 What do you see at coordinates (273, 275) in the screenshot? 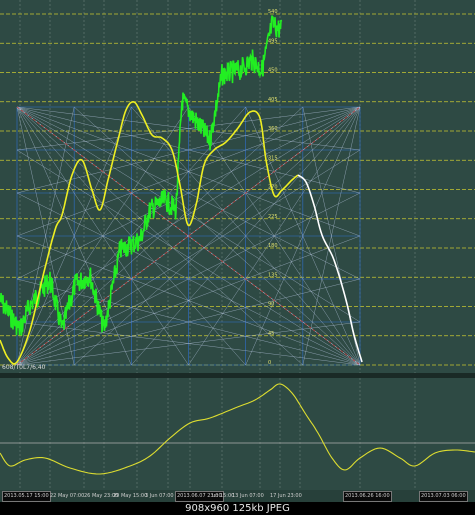
I see `level-label: 135` at bounding box center [273, 275].